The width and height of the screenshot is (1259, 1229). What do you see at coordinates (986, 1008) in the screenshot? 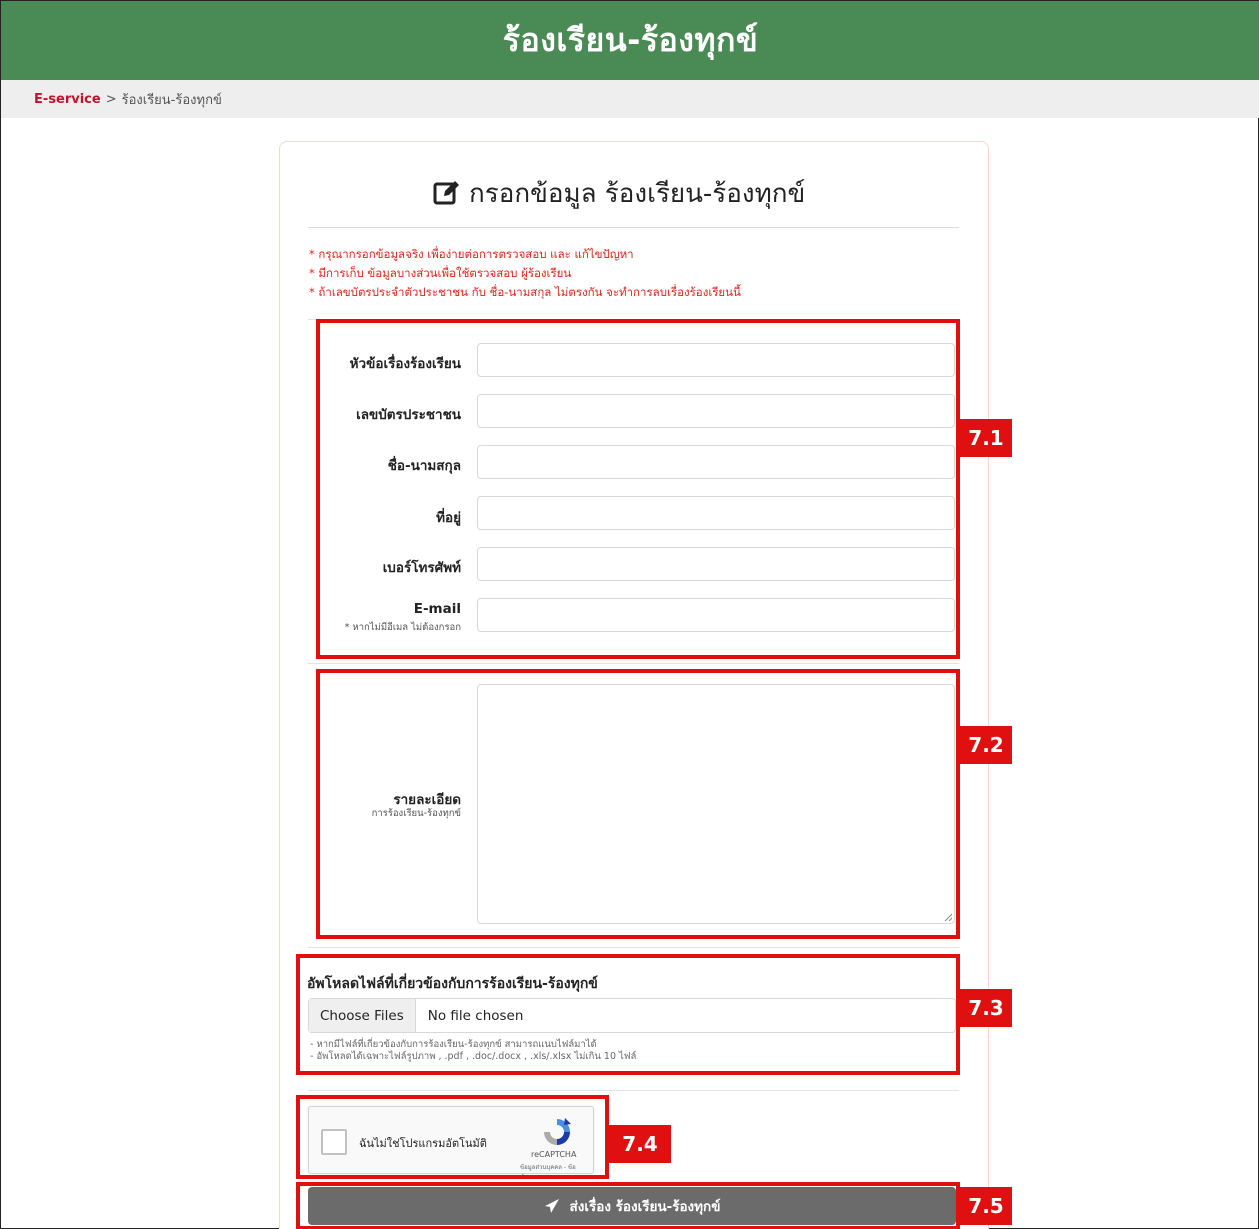
I see `annotation-tag-7-3: 7.3` at bounding box center [986, 1008].